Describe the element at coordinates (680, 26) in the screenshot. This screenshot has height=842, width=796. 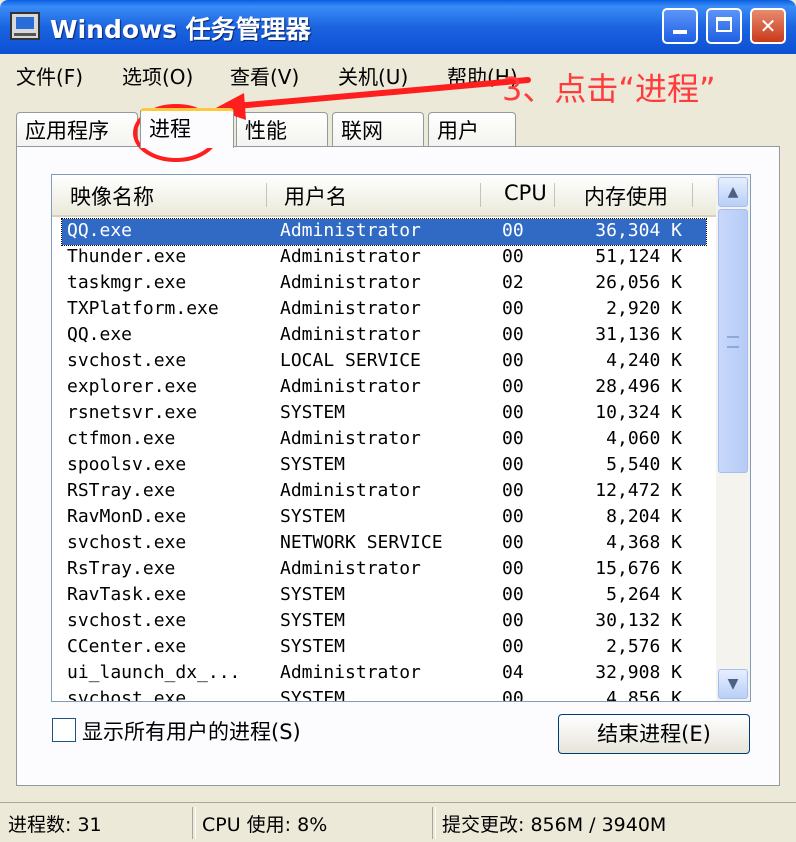
I see `minimize-button` at that location.